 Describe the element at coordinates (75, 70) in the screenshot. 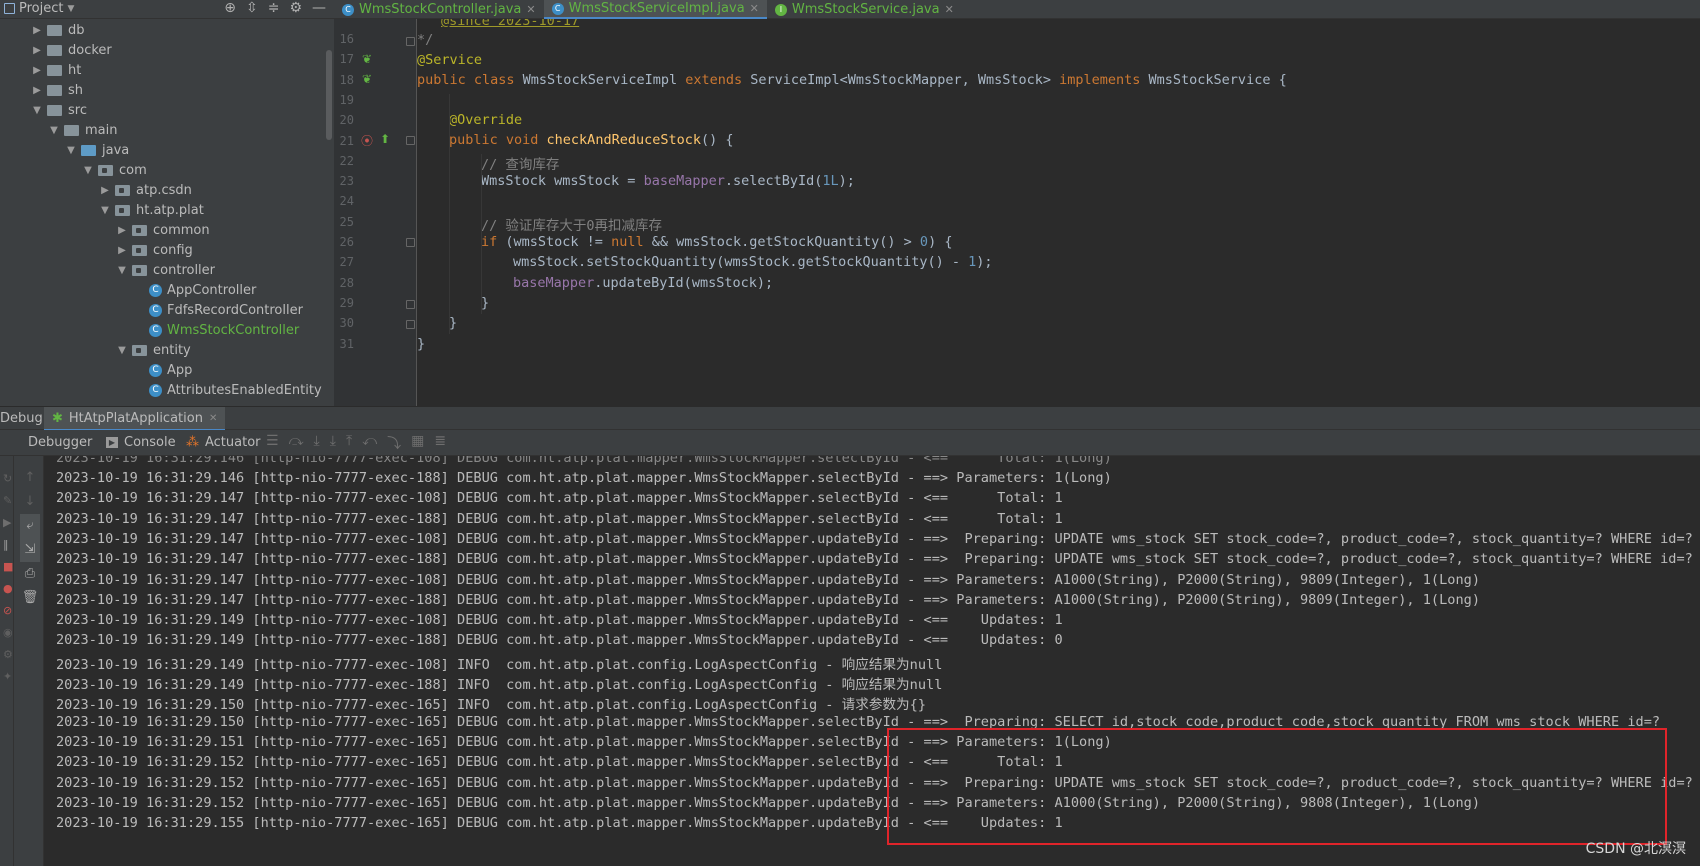

I see `tree-item-label: ht` at that location.